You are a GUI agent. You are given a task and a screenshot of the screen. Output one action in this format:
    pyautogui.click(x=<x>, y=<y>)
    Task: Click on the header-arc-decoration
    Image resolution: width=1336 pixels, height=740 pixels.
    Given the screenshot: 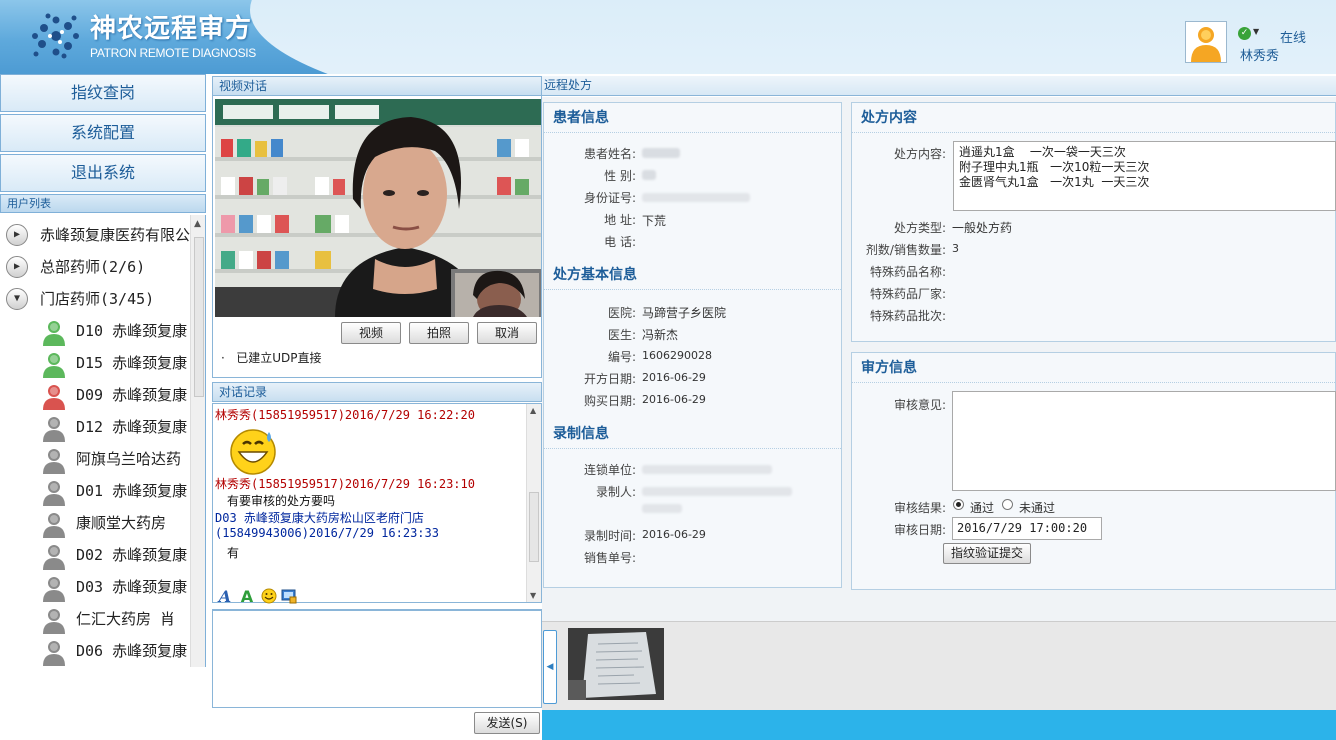 What is the action you would take?
    pyautogui.click(x=793, y=37)
    